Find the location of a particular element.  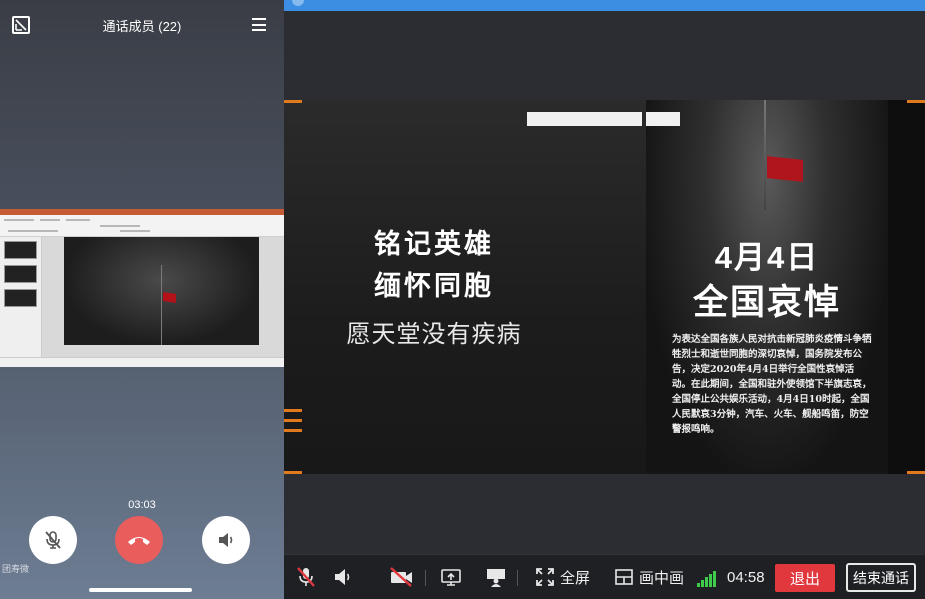

call-top-bar: 通话成员 (22) is located at coordinates (142, 25).